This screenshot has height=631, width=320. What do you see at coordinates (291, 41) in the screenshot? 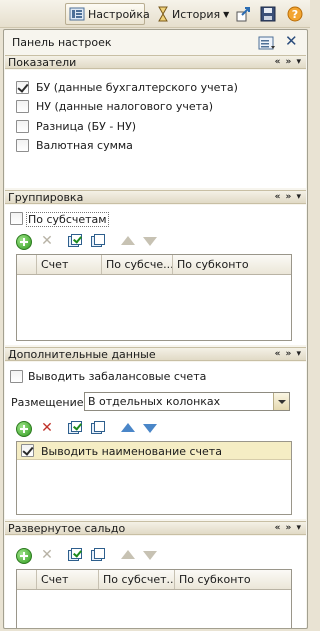
I see `close-icon: ✕` at bounding box center [291, 41].